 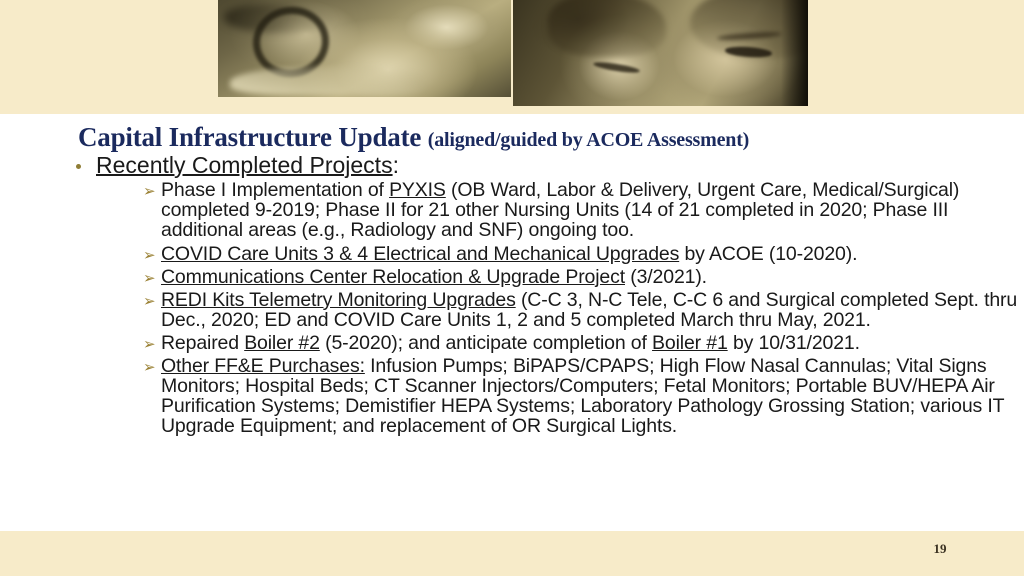 I want to click on photo-highlight-shape, so click(x=326, y=80).